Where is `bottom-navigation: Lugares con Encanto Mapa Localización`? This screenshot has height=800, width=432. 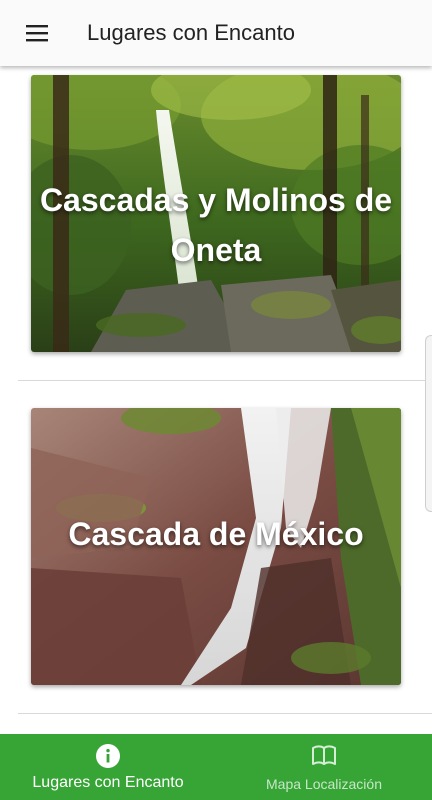 bottom-navigation: Lugares con Encanto Mapa Localización is located at coordinates (216, 767).